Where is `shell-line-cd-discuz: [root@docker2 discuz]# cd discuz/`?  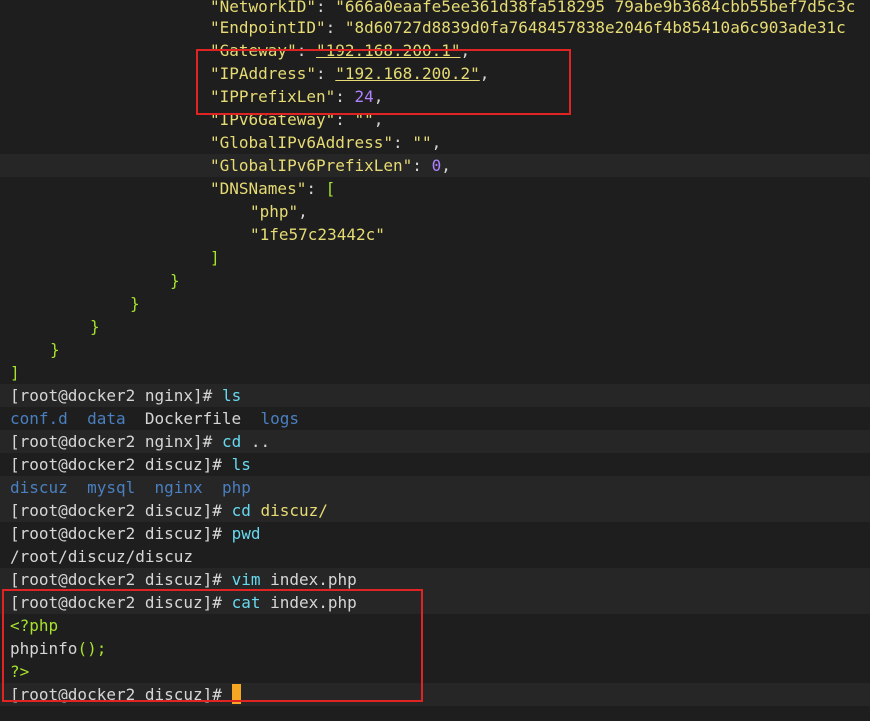
shell-line-cd-discuz: [root@docker2 discuz]# cd discuz/ is located at coordinates (169, 510).